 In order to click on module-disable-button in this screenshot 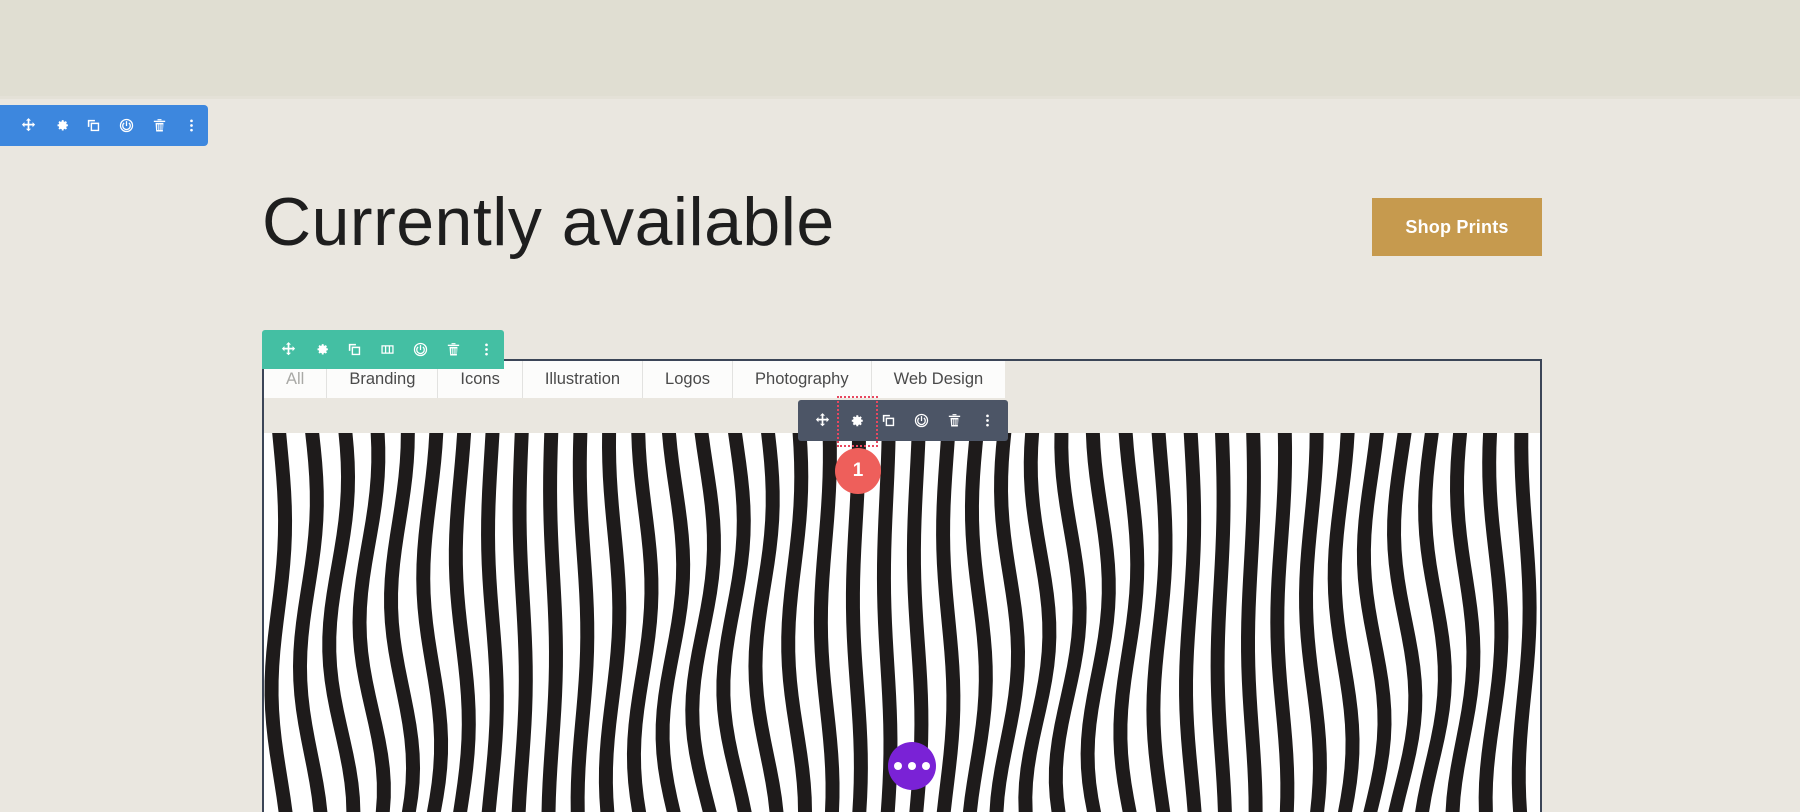, I will do `click(921, 420)`.